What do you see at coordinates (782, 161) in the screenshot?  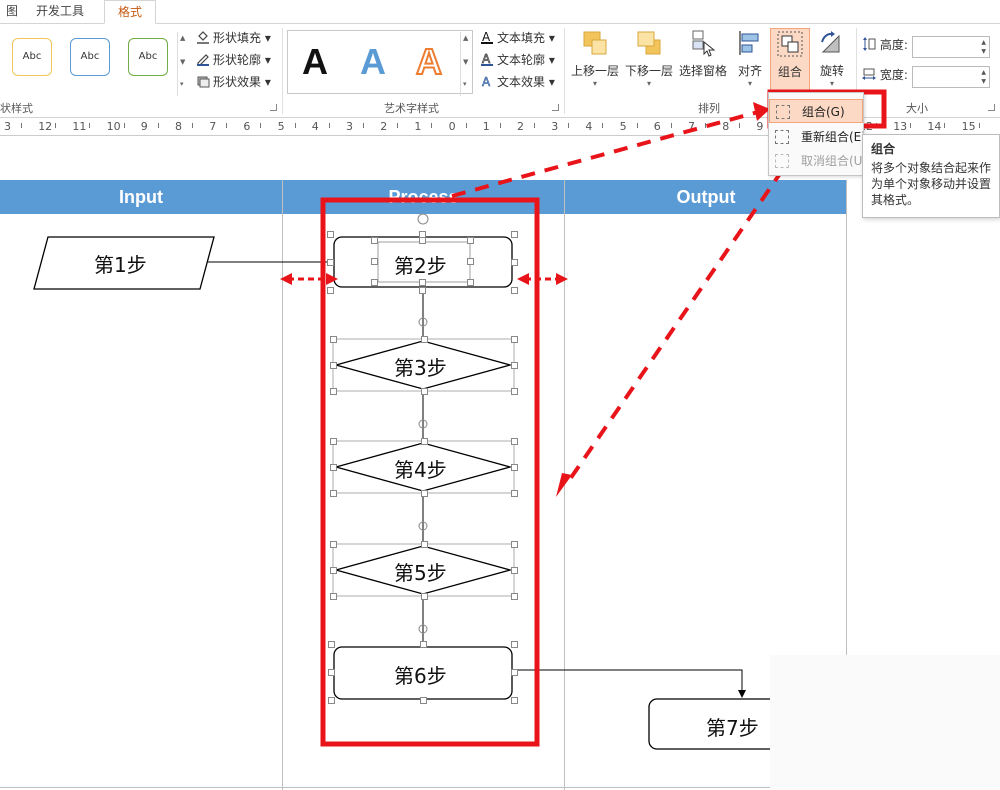 I see `ungroup-icon` at bounding box center [782, 161].